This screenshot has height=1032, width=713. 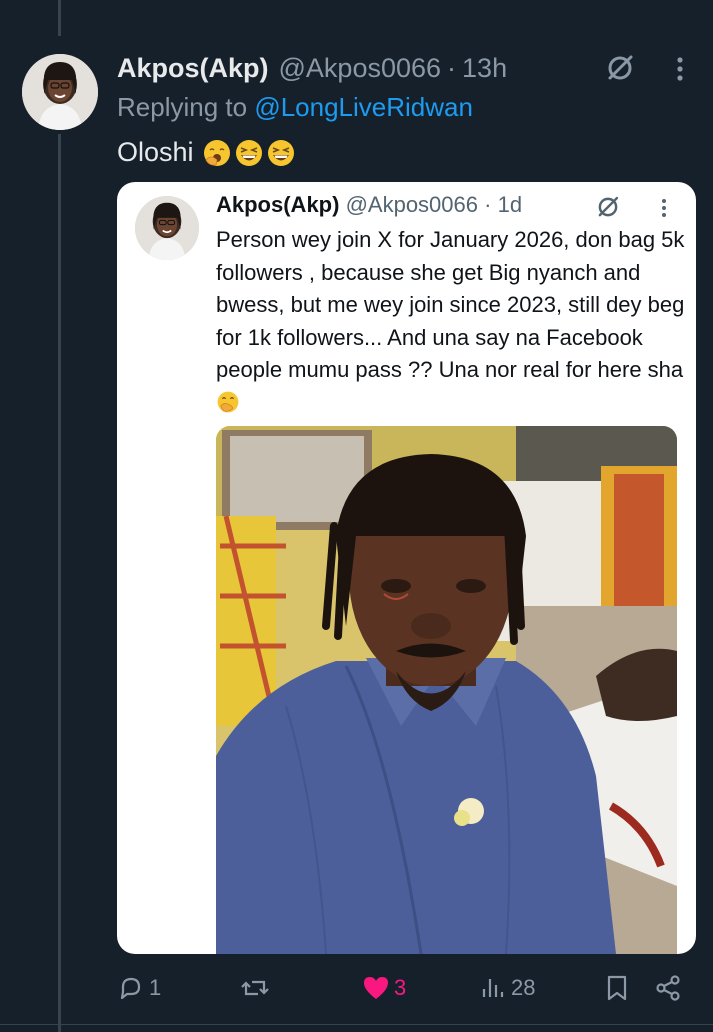 I want to click on avatar, so click(x=60, y=92).